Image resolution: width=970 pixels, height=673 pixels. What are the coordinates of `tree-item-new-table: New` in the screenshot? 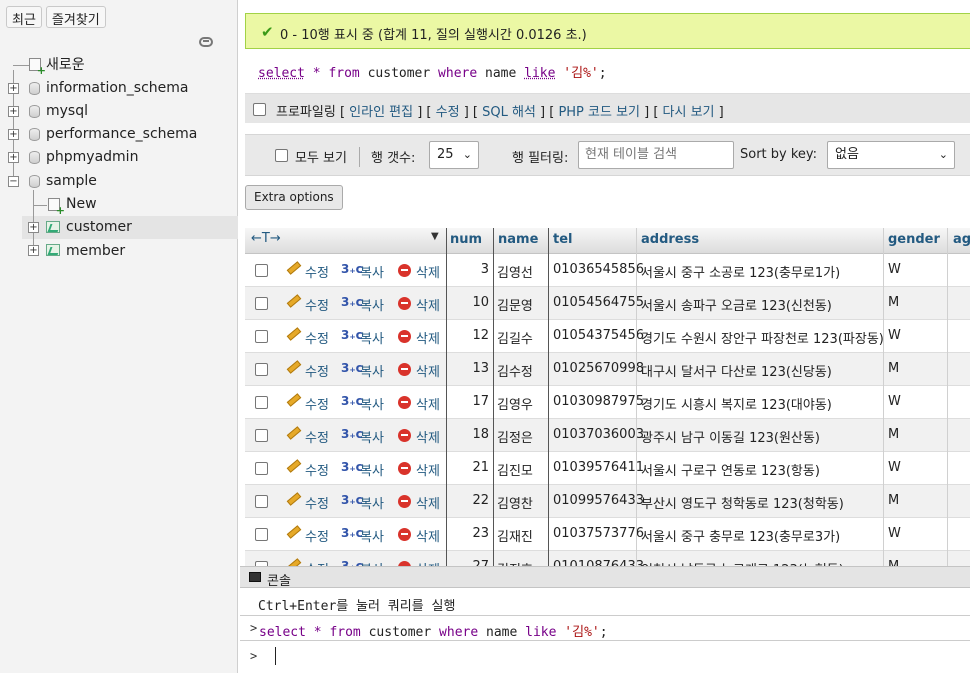 It's located at (81, 204).